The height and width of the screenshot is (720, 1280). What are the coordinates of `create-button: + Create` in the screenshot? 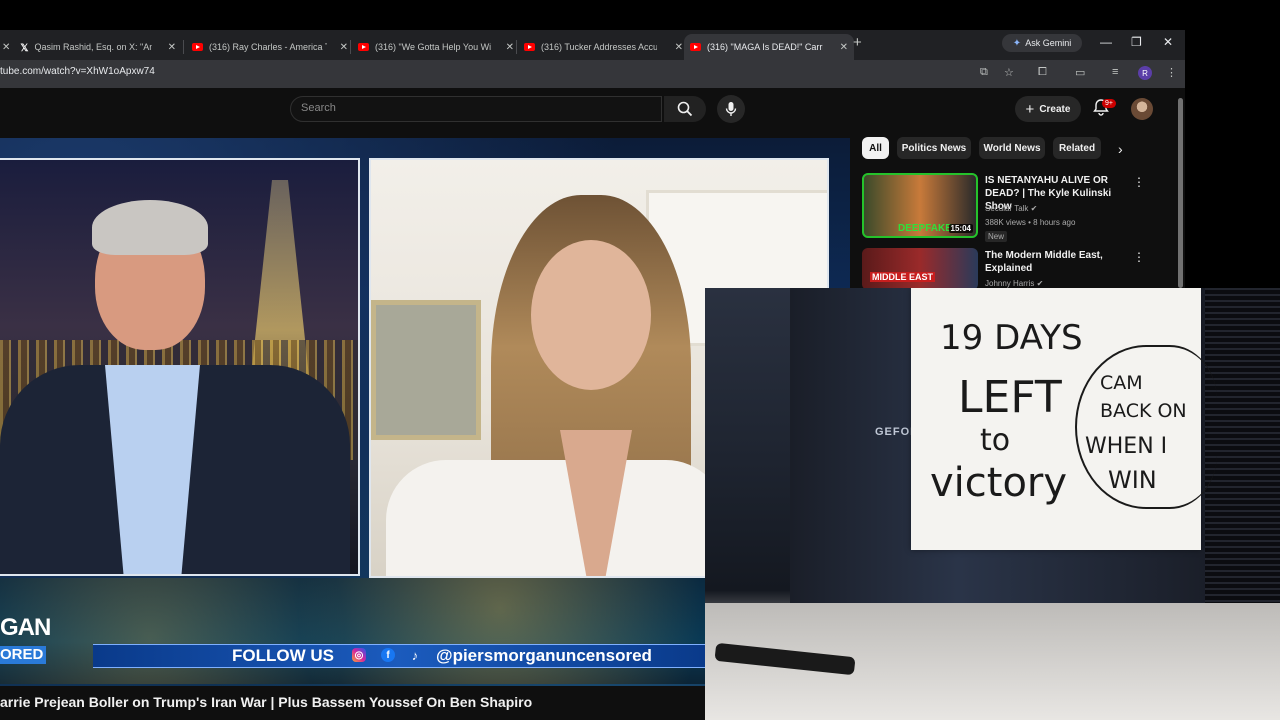 It's located at (1048, 109).